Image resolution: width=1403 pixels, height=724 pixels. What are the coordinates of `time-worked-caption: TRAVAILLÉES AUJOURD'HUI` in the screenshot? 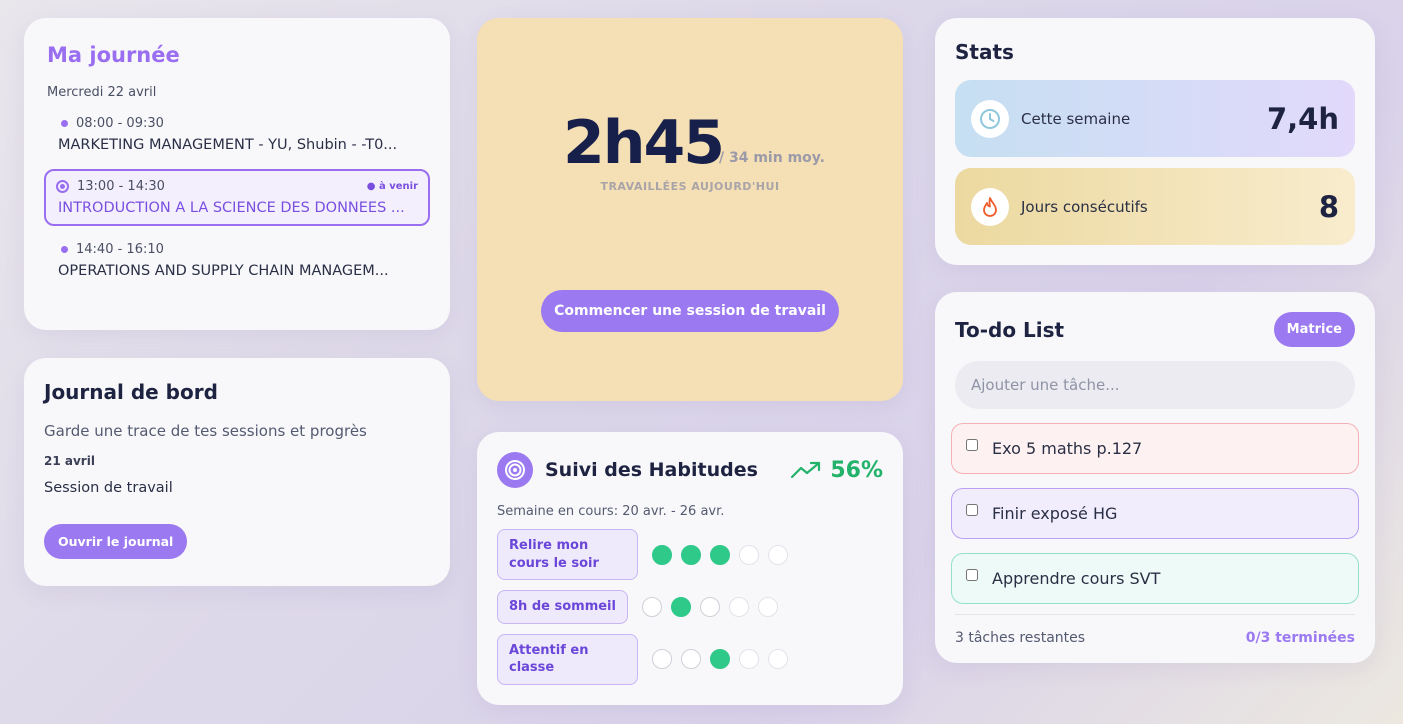 It's located at (690, 186).